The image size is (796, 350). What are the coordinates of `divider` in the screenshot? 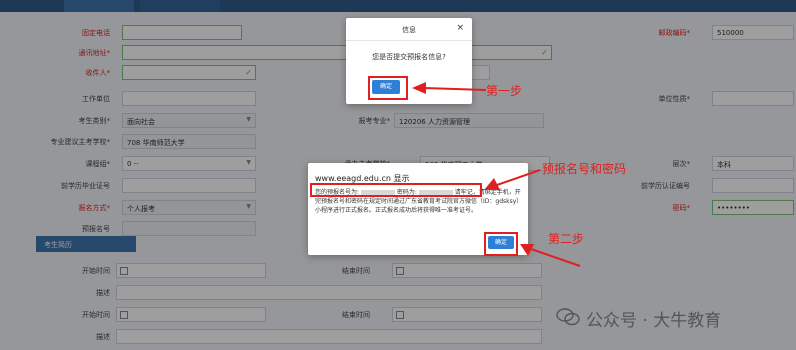 It's located at (409, 40).